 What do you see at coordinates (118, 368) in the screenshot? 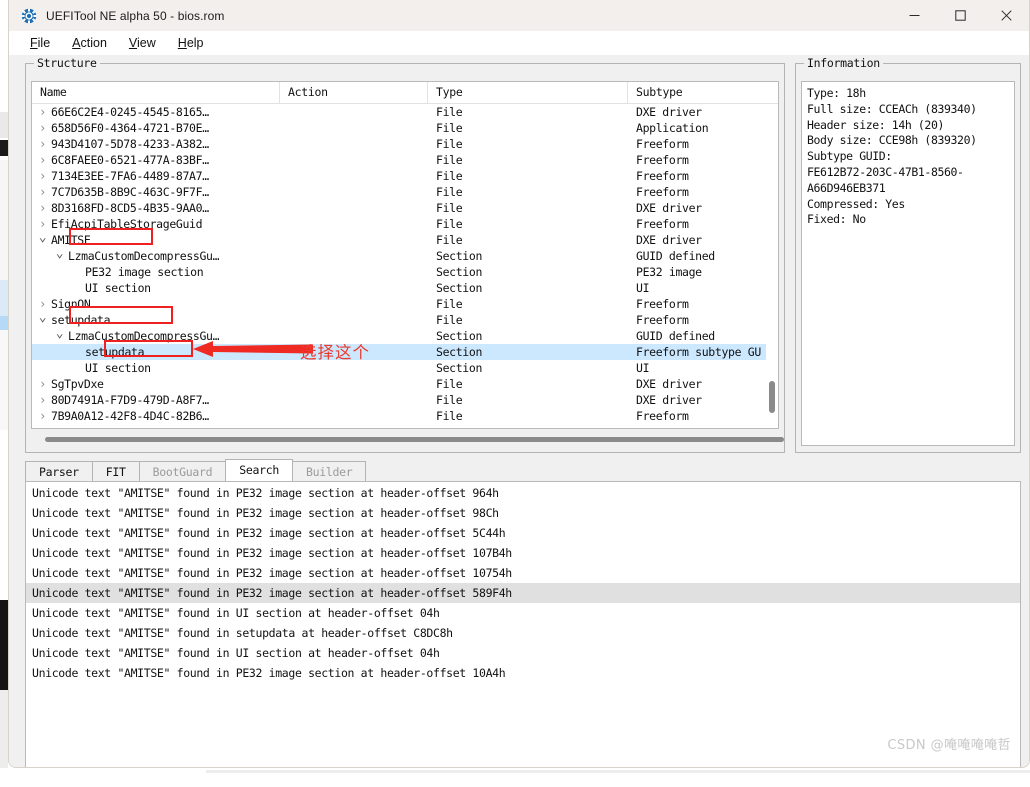
I see `tree-row-name: UI section` at bounding box center [118, 368].